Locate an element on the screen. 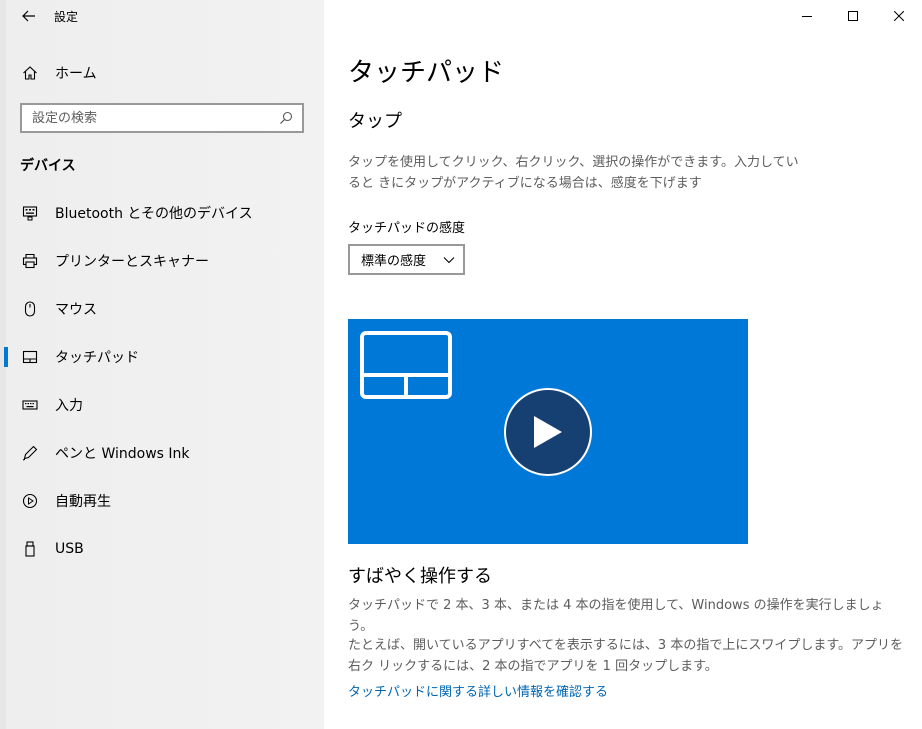  touchpad-icon is located at coordinates (30, 357).